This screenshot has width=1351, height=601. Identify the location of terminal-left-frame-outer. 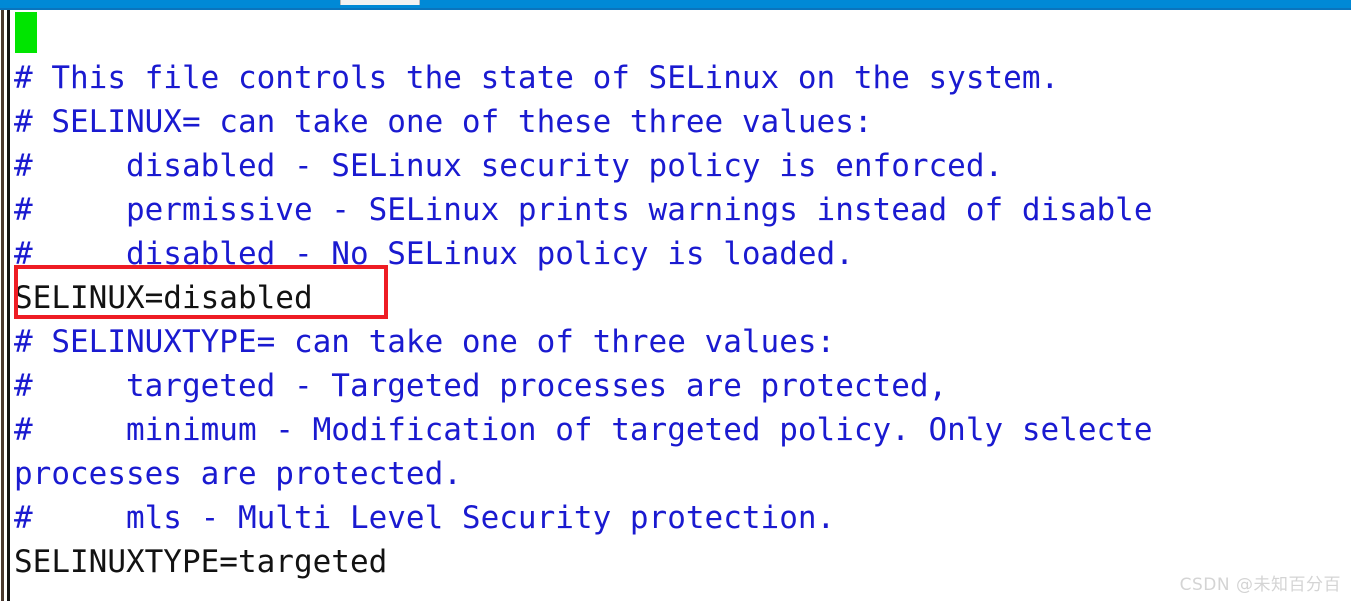
(2, 305).